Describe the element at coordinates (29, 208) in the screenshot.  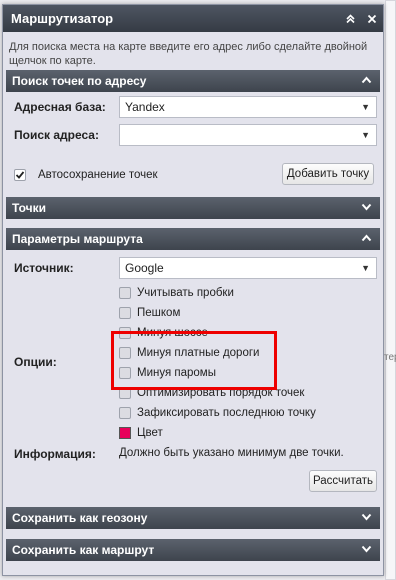
I see `section-title: Точки` at that location.